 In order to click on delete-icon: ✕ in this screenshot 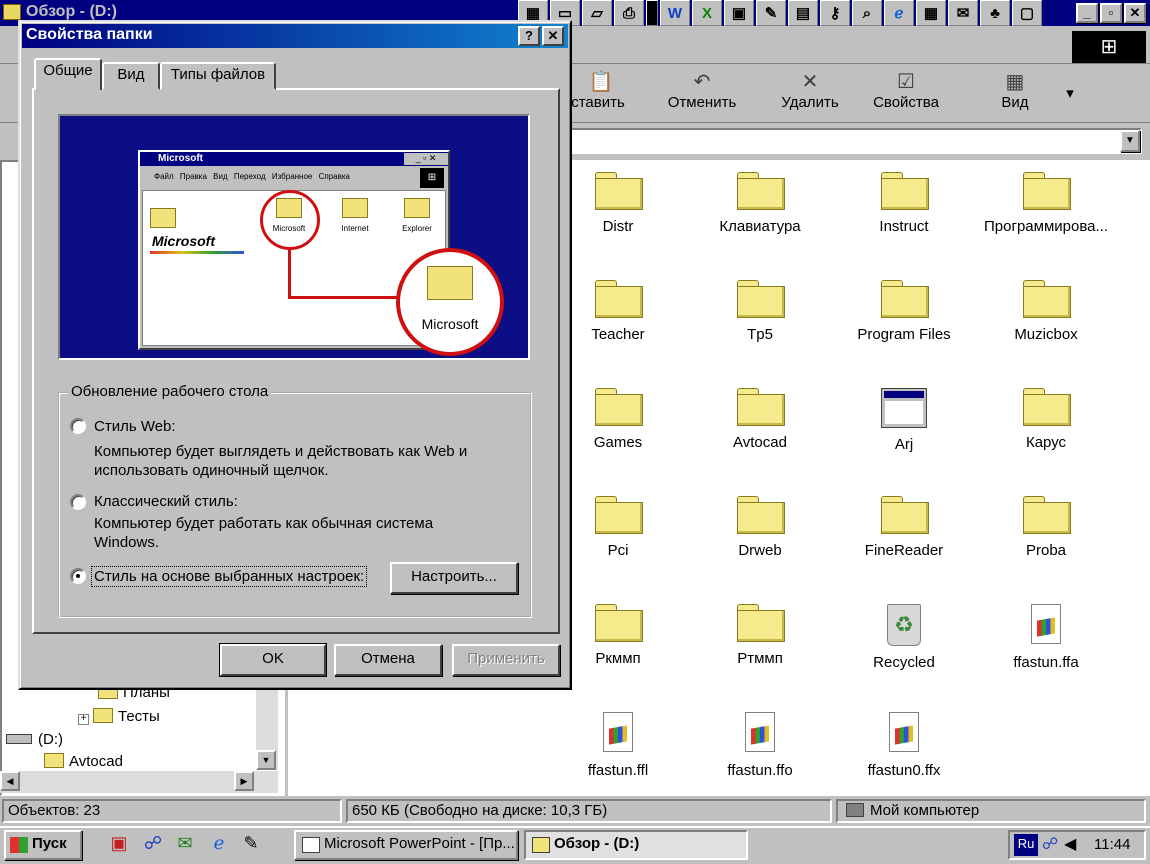, I will do `click(810, 82)`.